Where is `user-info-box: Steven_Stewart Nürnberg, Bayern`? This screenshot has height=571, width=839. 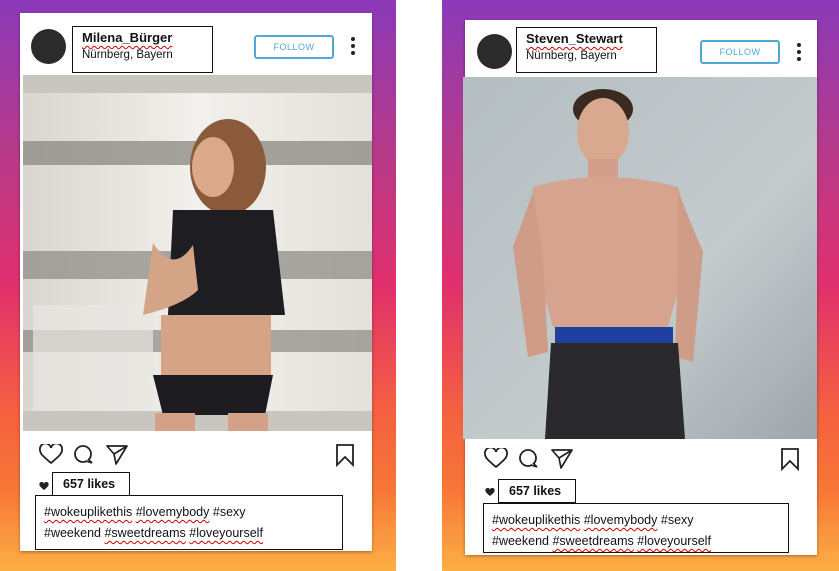
user-info-box: Steven_Stewart Nürnberg, Bayern is located at coordinates (586, 50).